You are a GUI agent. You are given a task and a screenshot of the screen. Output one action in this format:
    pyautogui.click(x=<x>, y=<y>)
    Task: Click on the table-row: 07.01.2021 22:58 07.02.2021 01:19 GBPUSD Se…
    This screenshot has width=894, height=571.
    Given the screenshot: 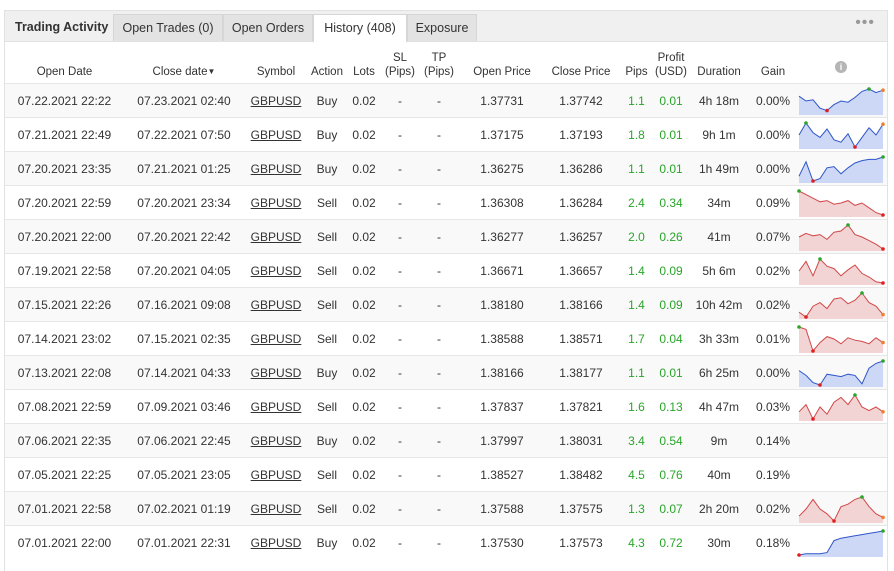 What is the action you would take?
    pyautogui.click(x=446, y=508)
    